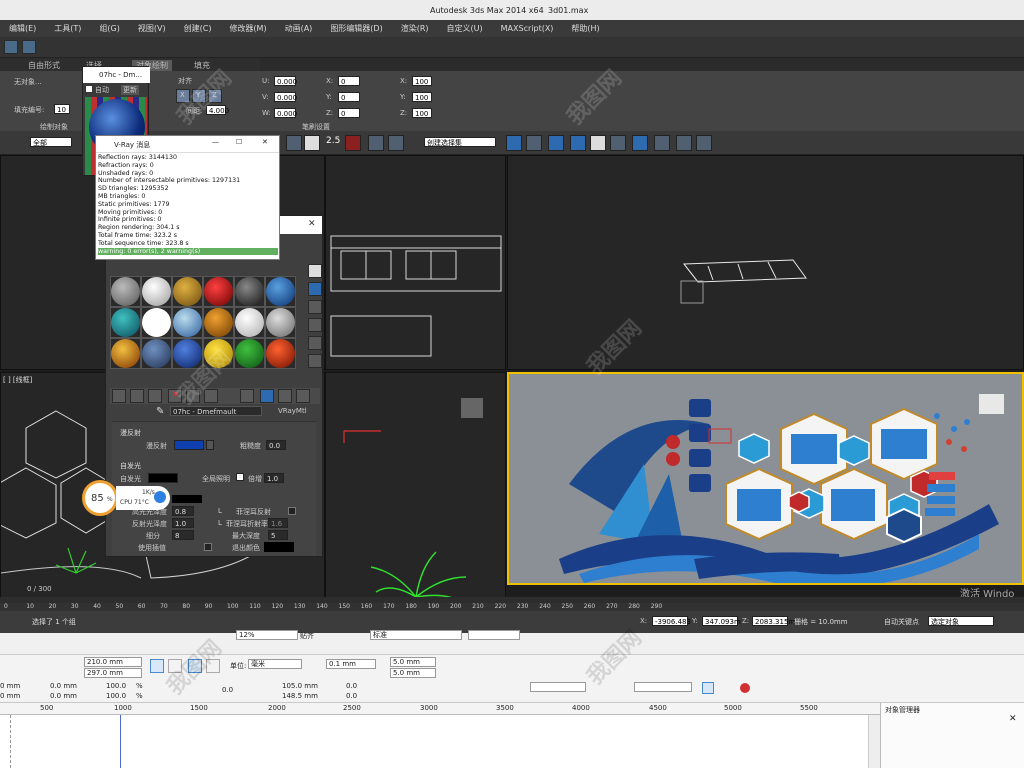 The width and height of the screenshot is (1024, 768). I want to click on units-dropdown: 毫米, so click(275, 664).